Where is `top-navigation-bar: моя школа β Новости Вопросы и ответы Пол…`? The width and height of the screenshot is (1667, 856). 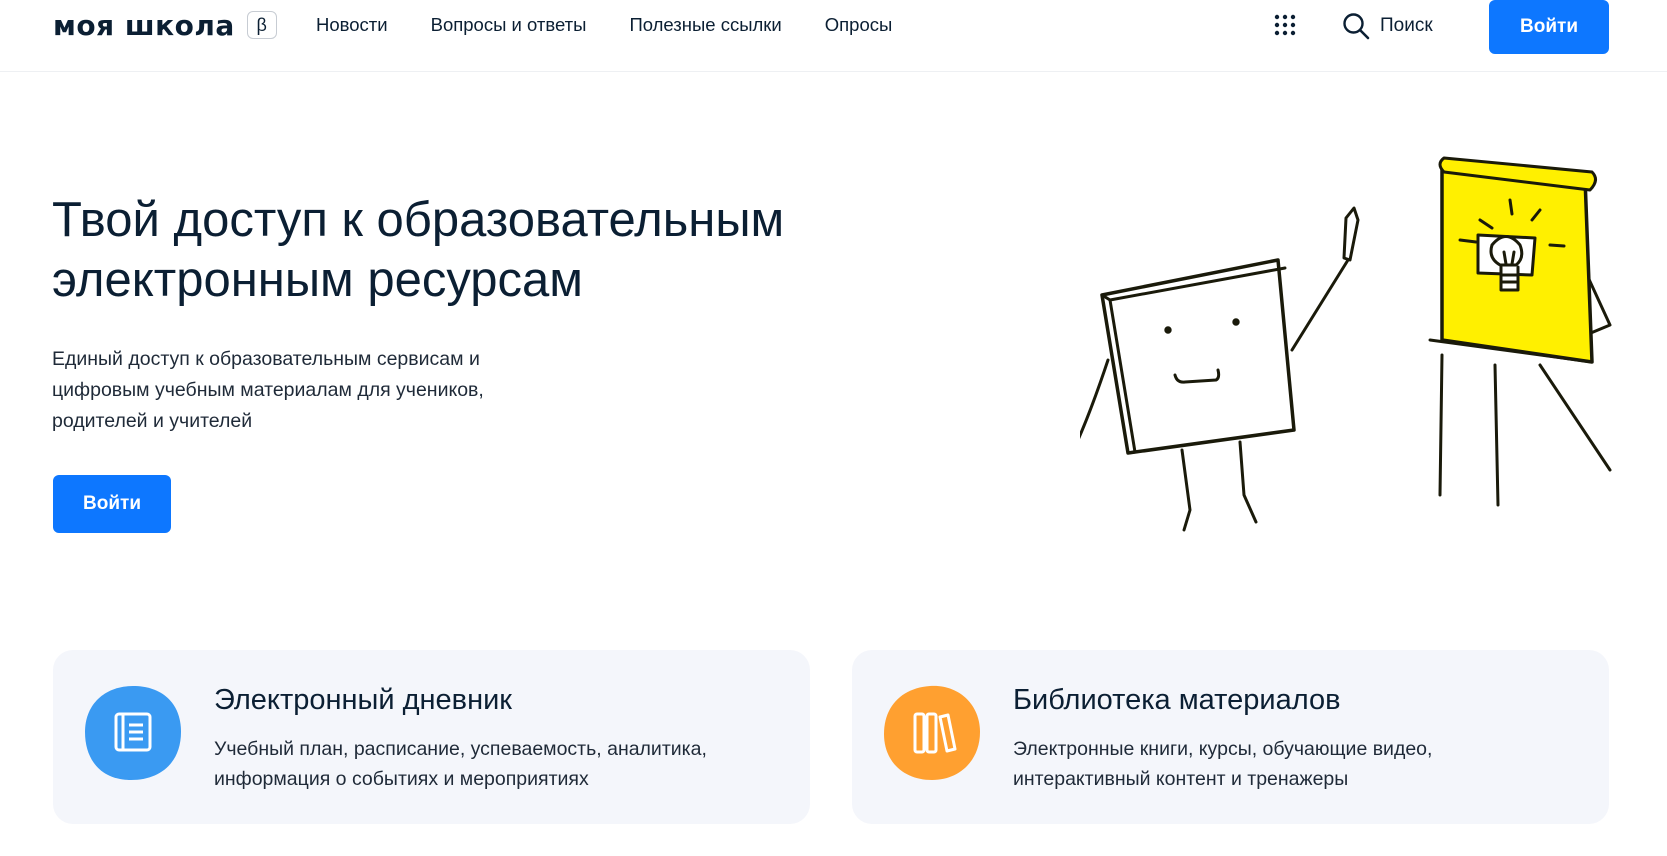
top-navigation-bar: моя школа β Новости Вопросы и ответы Пол… is located at coordinates (833, 36).